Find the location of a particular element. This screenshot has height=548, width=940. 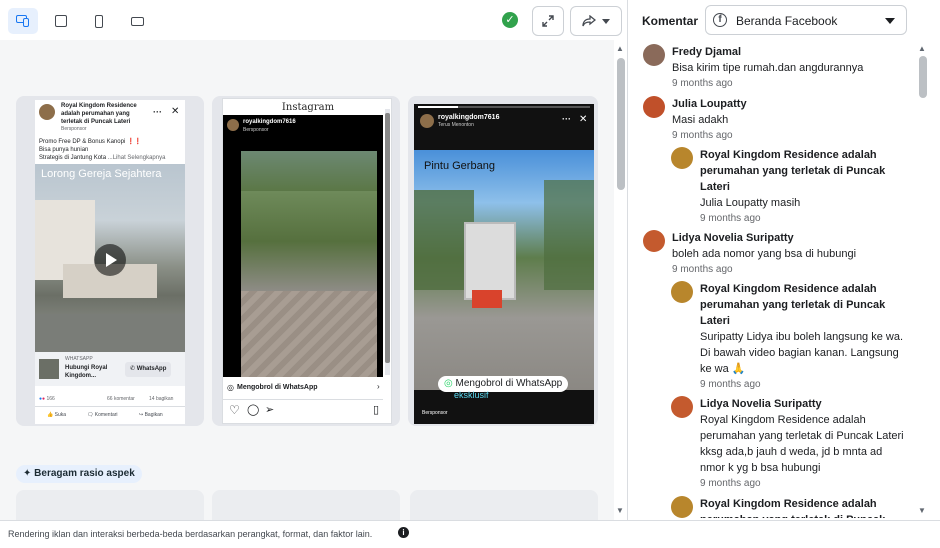

commenter-name: Julia Loupatty is located at coordinates (792, 104).